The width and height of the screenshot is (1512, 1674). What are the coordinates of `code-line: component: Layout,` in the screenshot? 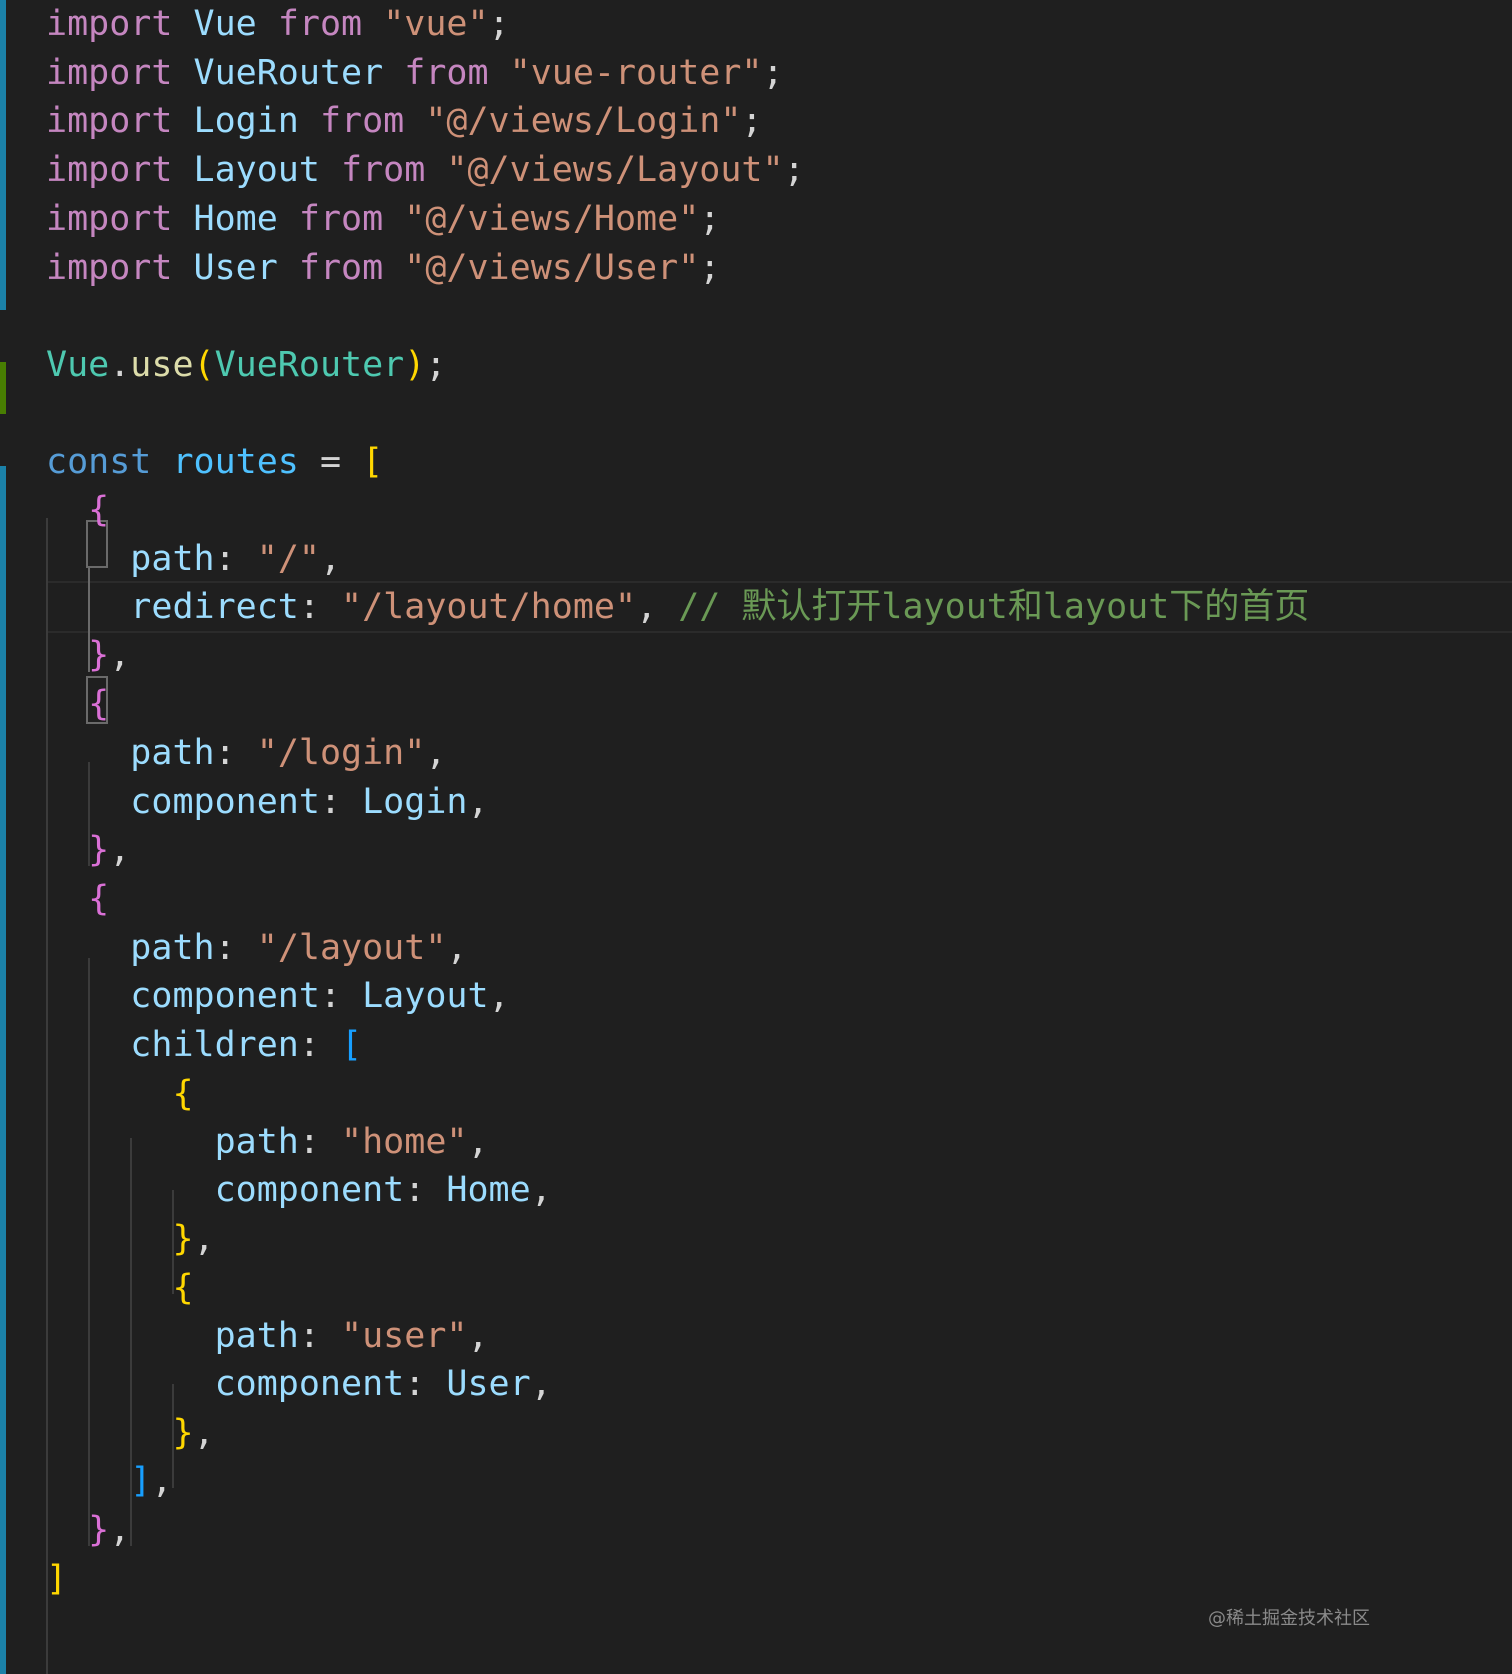 It's located at (278, 996).